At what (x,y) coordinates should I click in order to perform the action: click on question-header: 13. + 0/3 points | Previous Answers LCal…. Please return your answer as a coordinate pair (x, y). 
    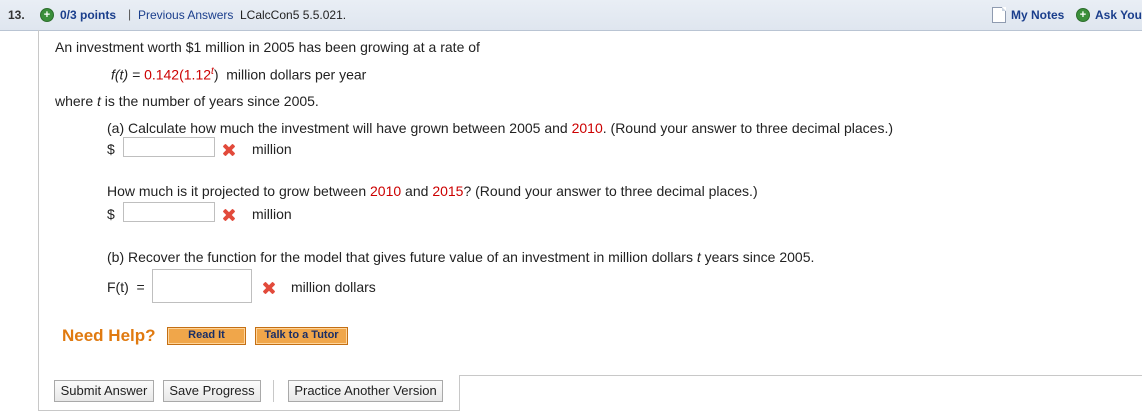
    Looking at the image, I should click on (571, 15).